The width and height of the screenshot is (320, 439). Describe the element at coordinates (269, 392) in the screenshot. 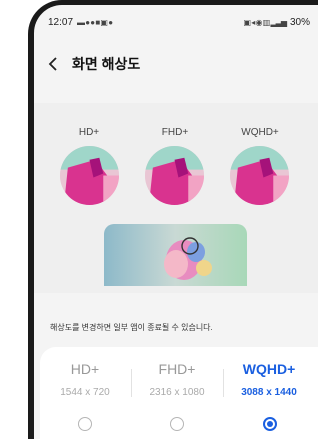

I see `option-wqhd-size: 3088 x 1440` at that location.